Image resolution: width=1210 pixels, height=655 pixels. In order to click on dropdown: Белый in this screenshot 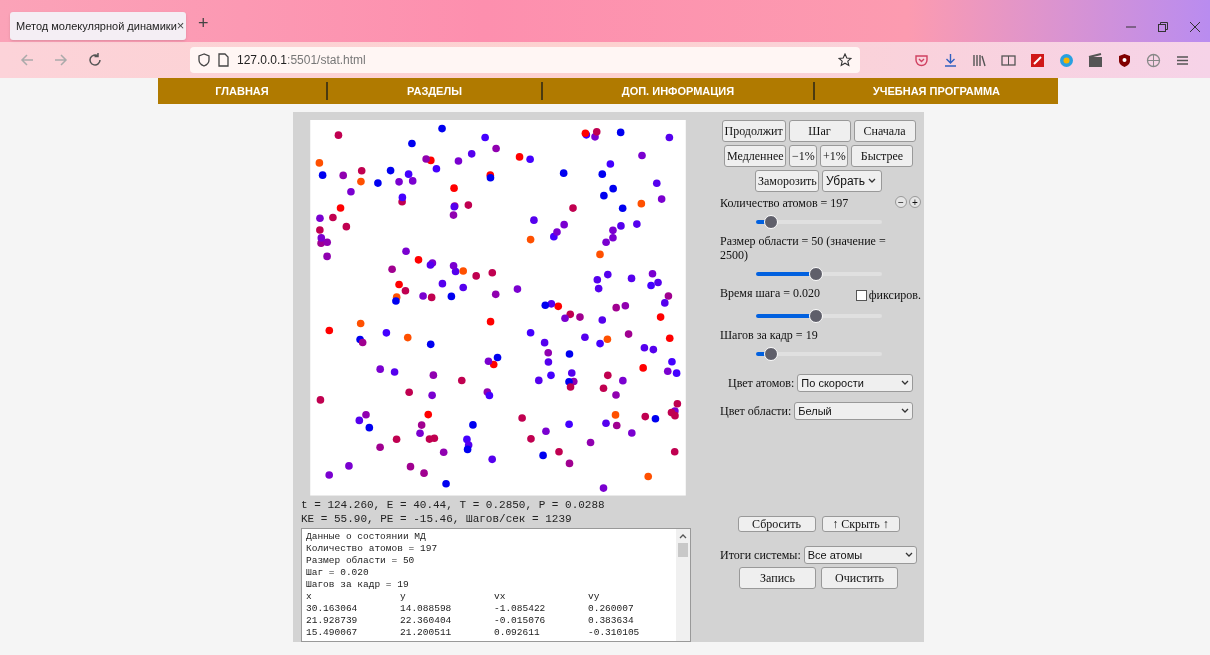, I will do `click(853, 411)`.